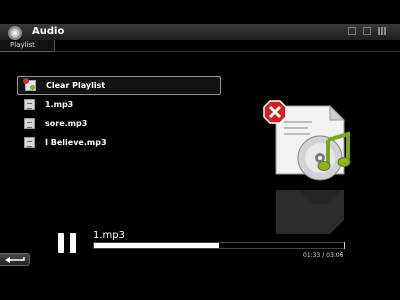 This screenshot has width=400, height=300. I want to click on progress-fill, so click(156, 245).